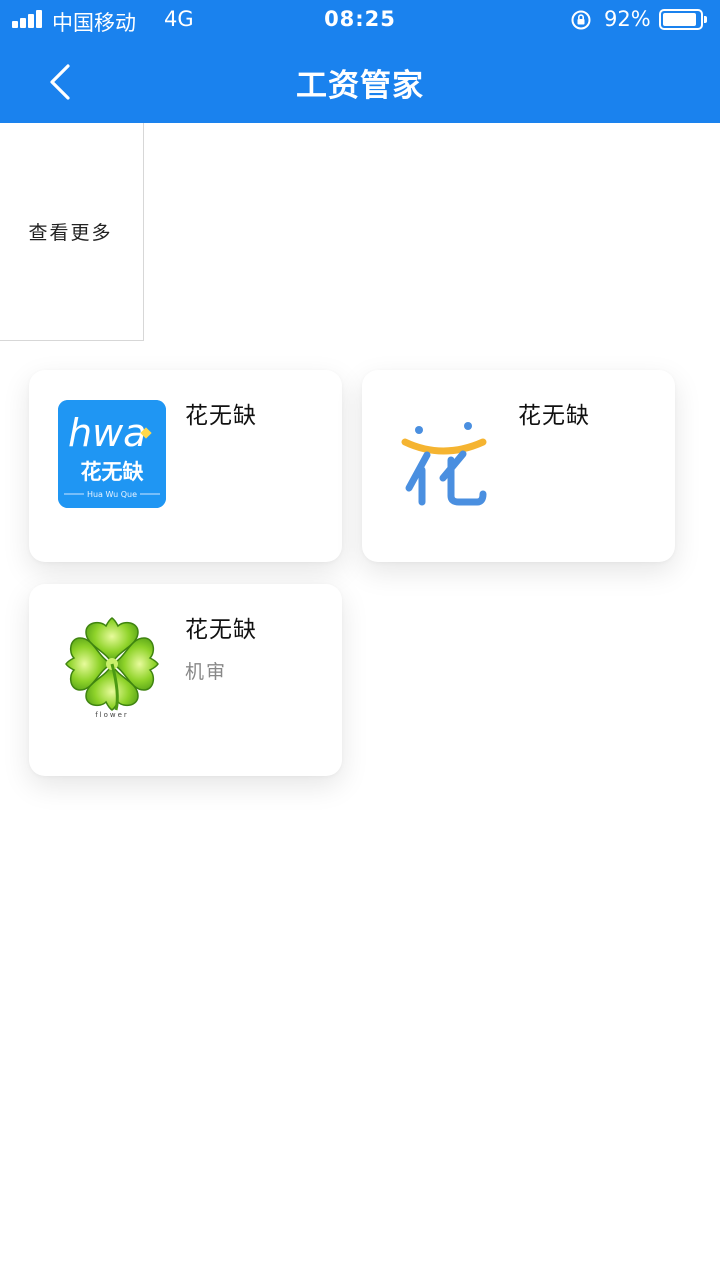 The width and height of the screenshot is (720, 1280). I want to click on product-card: 花无缺, so click(518, 466).